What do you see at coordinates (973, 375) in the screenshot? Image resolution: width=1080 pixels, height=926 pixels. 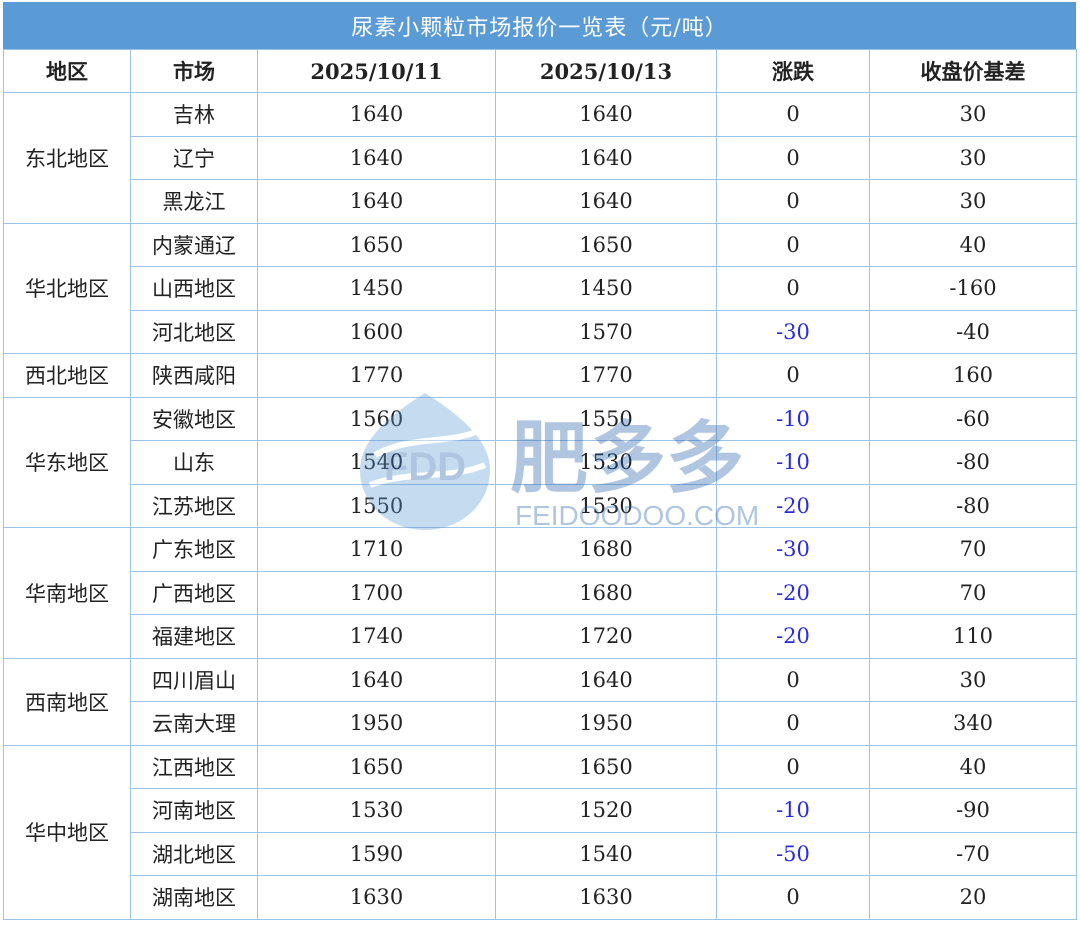 I see `basis-cell: 160` at bounding box center [973, 375].